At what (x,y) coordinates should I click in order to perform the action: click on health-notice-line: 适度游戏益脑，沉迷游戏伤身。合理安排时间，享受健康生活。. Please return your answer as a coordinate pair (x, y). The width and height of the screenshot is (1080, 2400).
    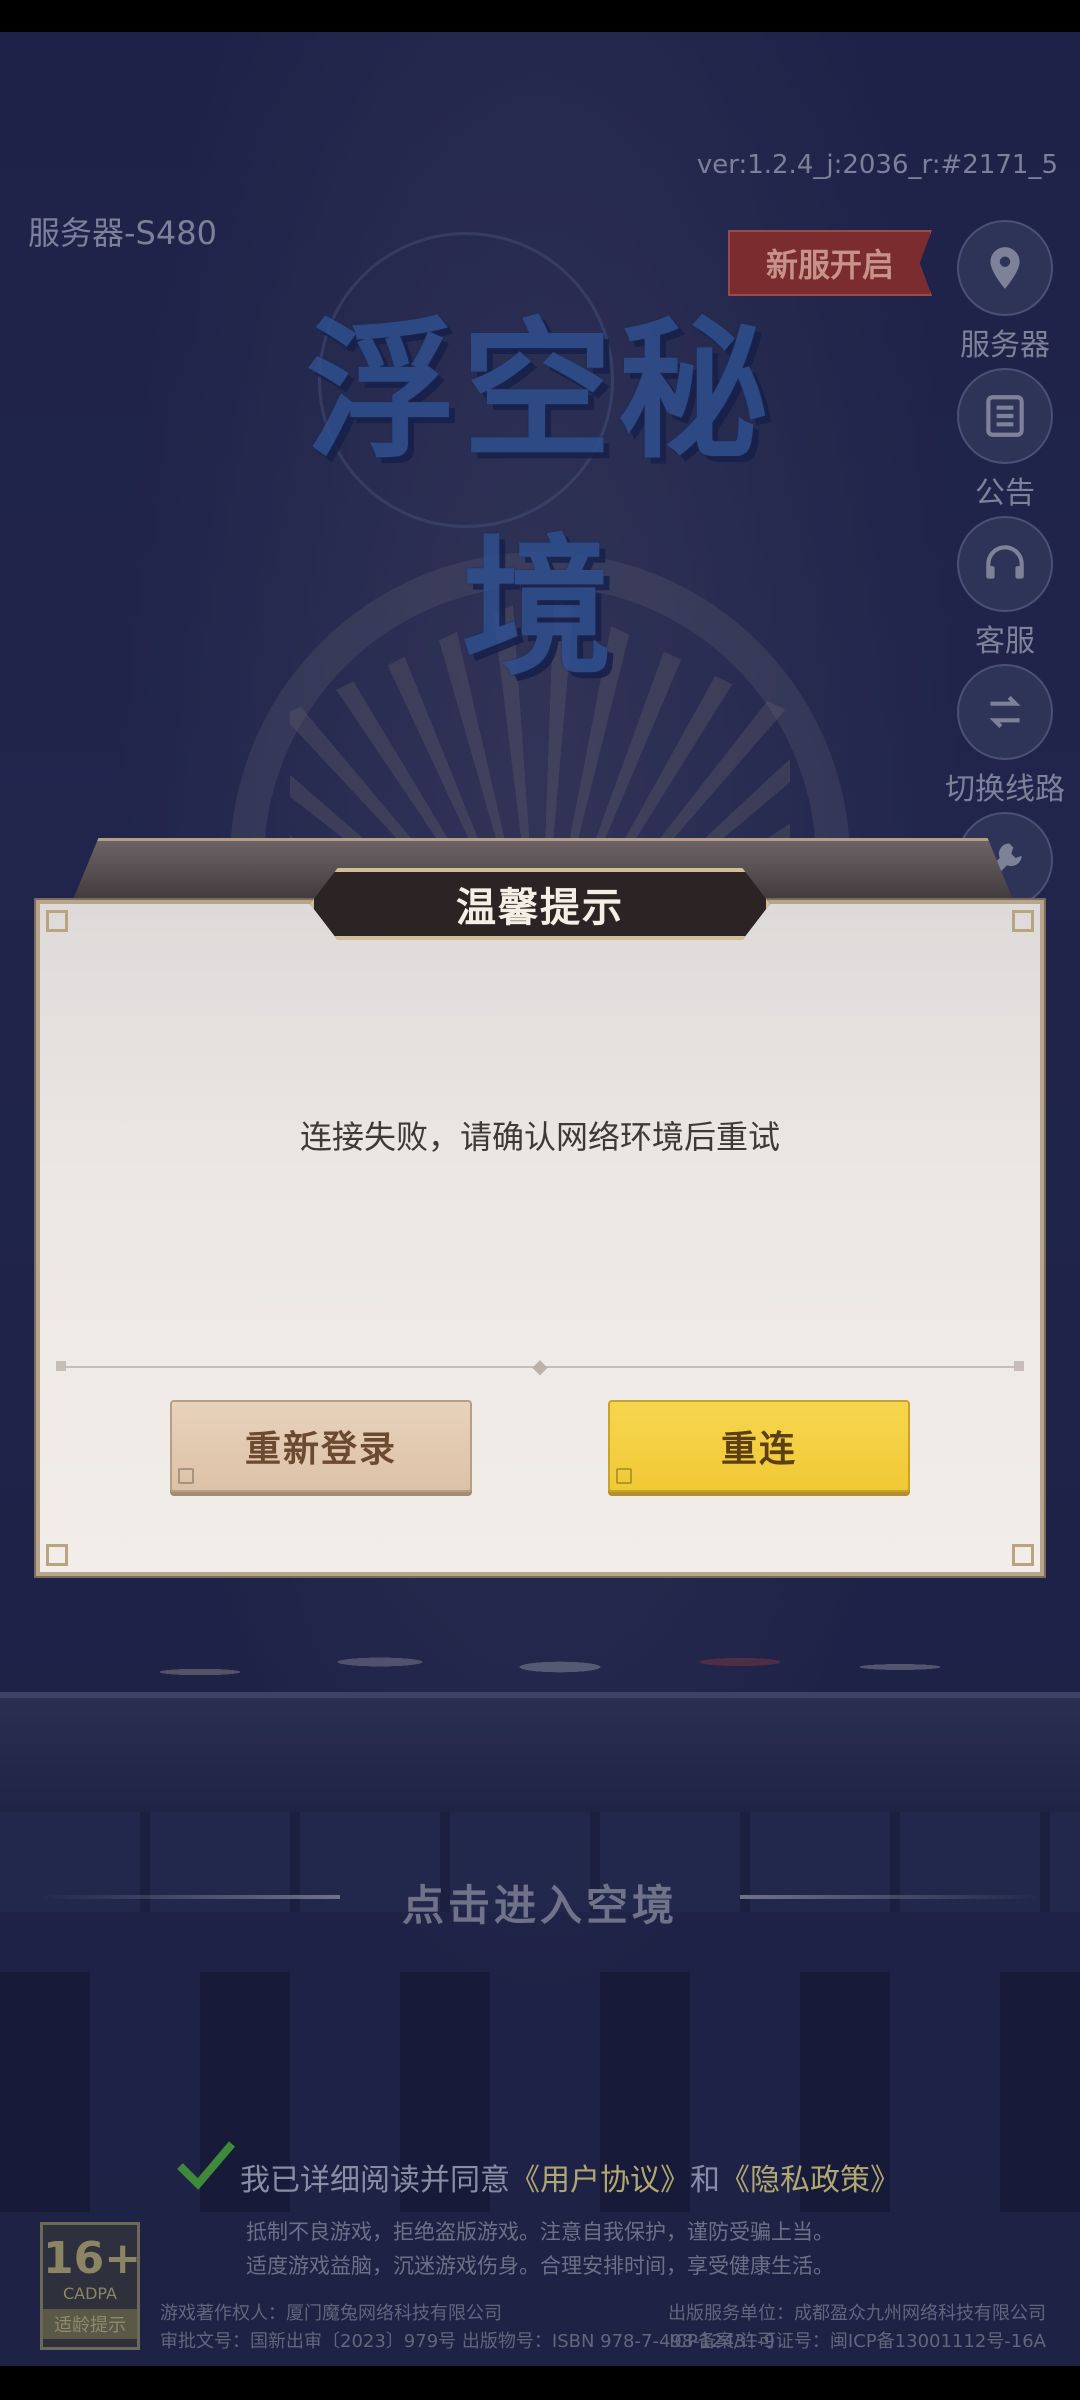
    Looking at the image, I should click on (540, 2266).